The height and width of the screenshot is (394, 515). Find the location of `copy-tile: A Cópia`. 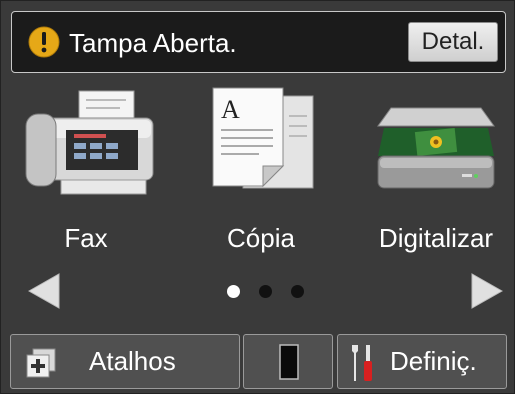

copy-tile: A Cópia is located at coordinates (261, 173).